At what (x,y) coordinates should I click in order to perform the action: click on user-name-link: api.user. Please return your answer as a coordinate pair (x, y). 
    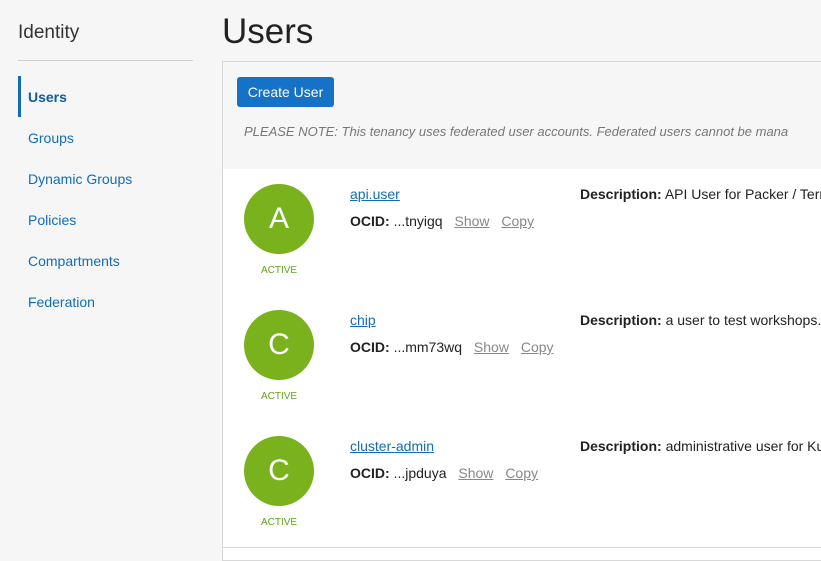
    Looking at the image, I should click on (375, 194).